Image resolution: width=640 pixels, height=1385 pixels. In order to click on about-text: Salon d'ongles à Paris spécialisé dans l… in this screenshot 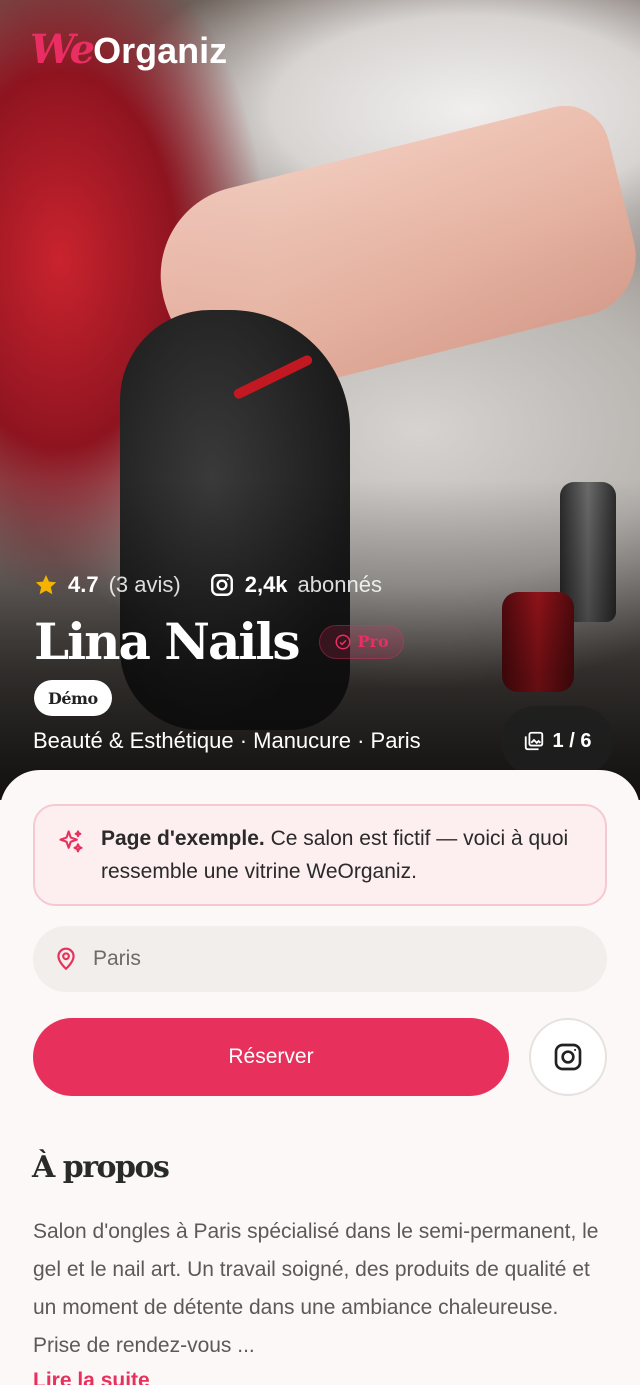, I will do `click(316, 1288)`.